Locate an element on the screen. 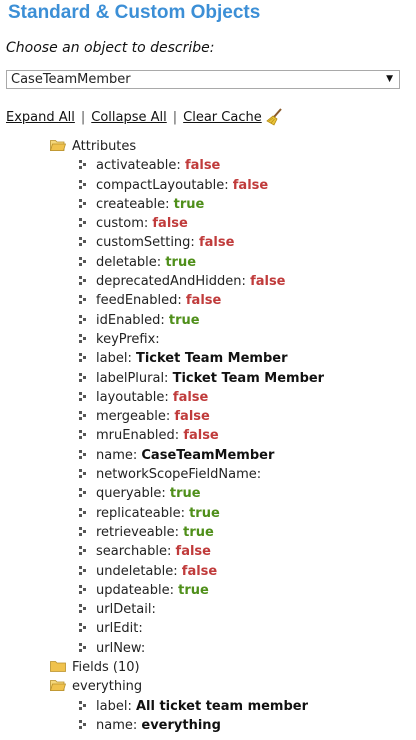 The height and width of the screenshot is (740, 416). tree-actions: Expand All | Collapse All | Clear Cache is located at coordinates (145, 117).